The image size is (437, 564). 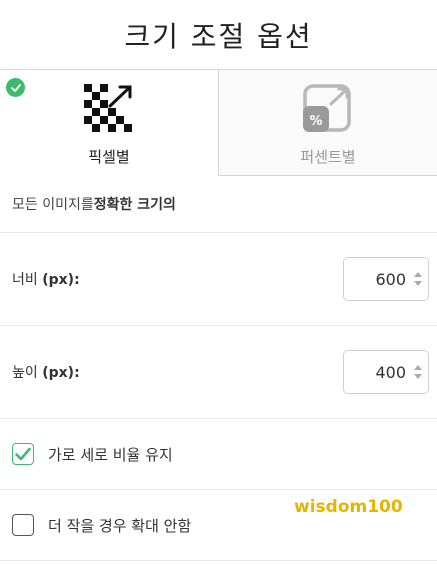 I want to click on tab-by-pixel: 픽셀별, so click(x=109, y=123).